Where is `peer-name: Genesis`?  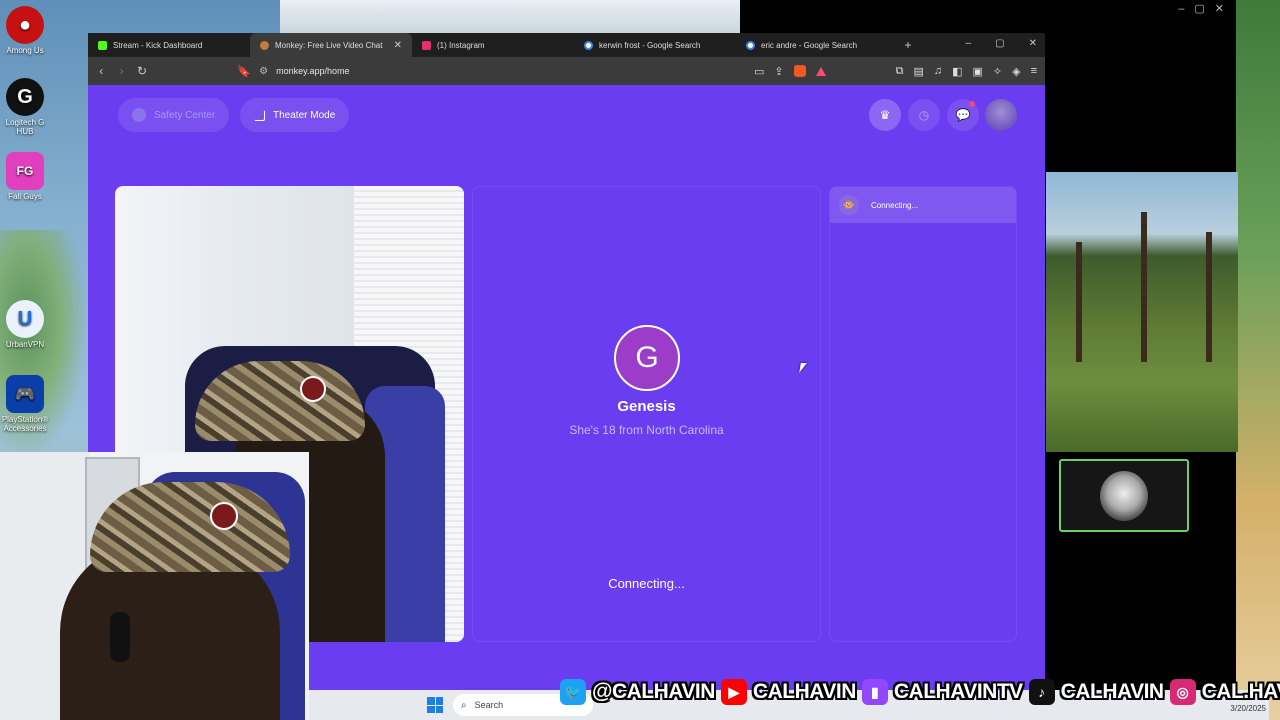
peer-name: Genesis is located at coordinates (646, 406).